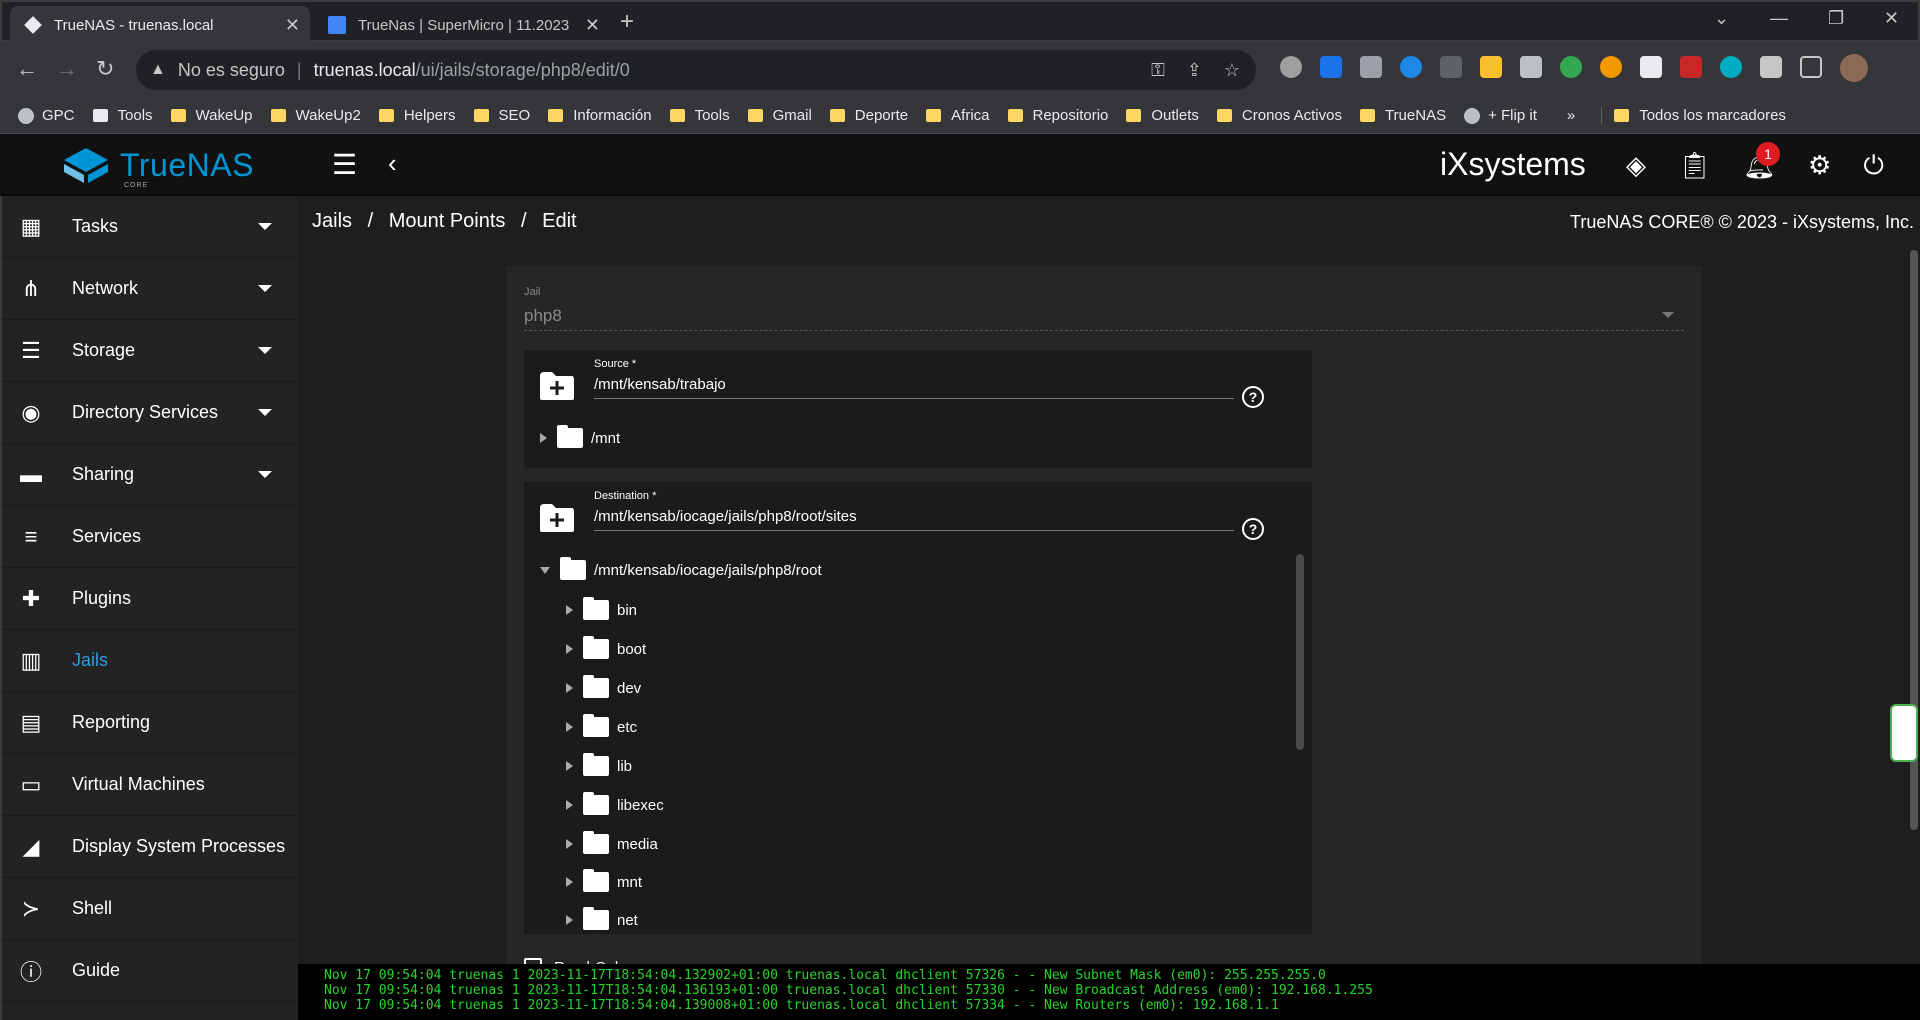  Describe the element at coordinates (160, 25) in the screenshot. I see `browser-tab-truenas: TrueNAS - truenas.local ✕` at that location.